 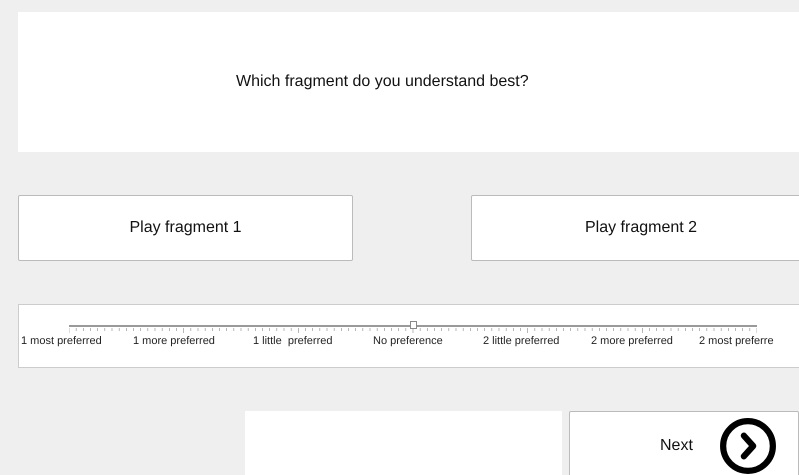 I want to click on question-text: Which fragment do you understand best?, so click(x=382, y=82).